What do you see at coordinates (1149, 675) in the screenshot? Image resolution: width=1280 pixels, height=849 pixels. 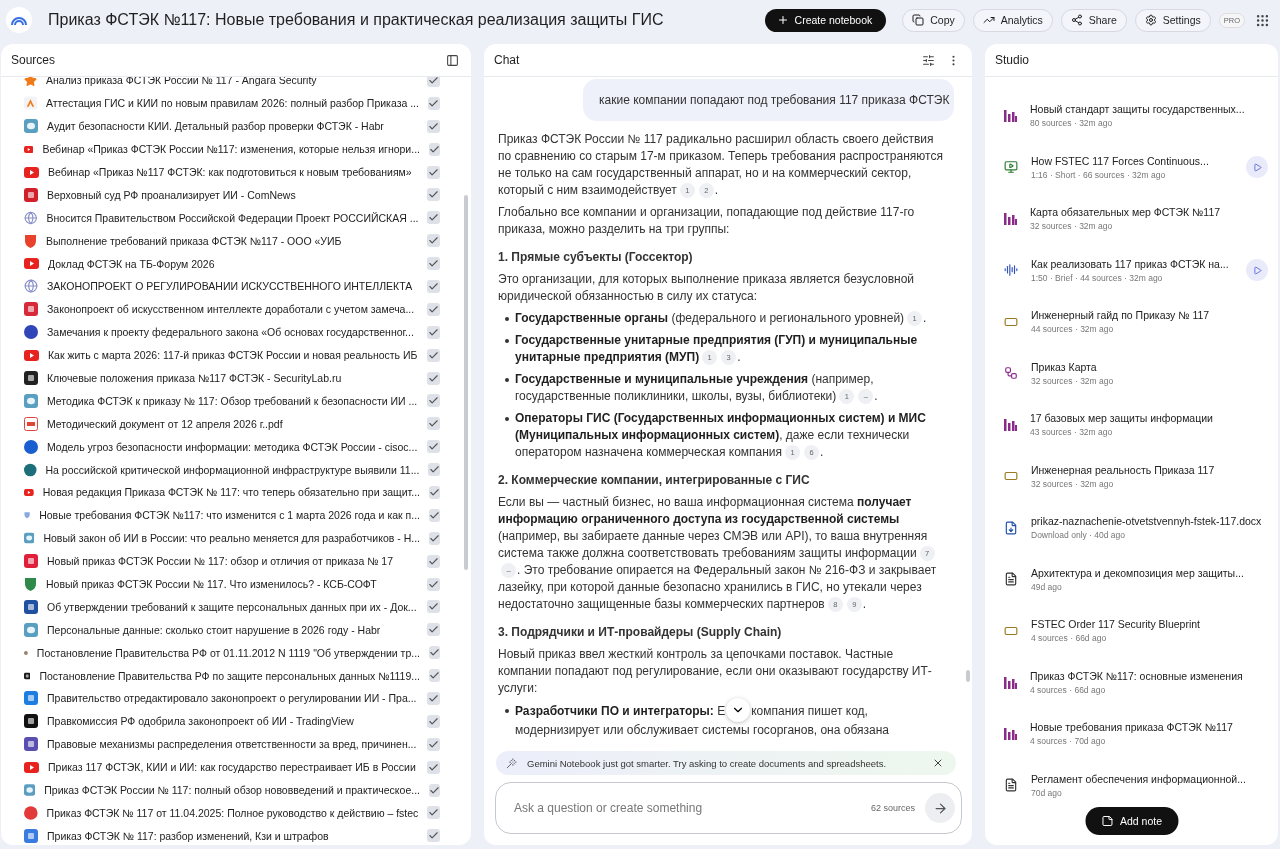 I see `artifact-title: Приказ ФСТЭК №117: основные изменения` at bounding box center [1149, 675].